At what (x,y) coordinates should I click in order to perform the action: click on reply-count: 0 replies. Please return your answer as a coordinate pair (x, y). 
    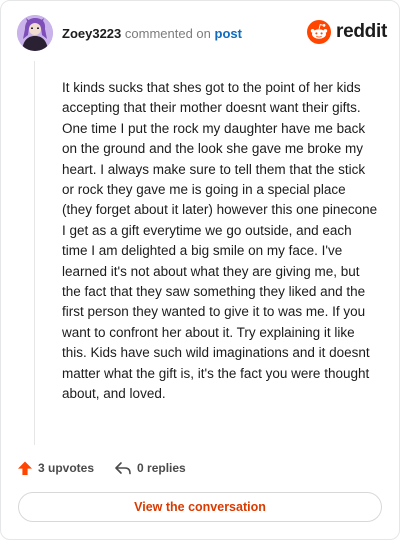
    Looking at the image, I should click on (150, 468).